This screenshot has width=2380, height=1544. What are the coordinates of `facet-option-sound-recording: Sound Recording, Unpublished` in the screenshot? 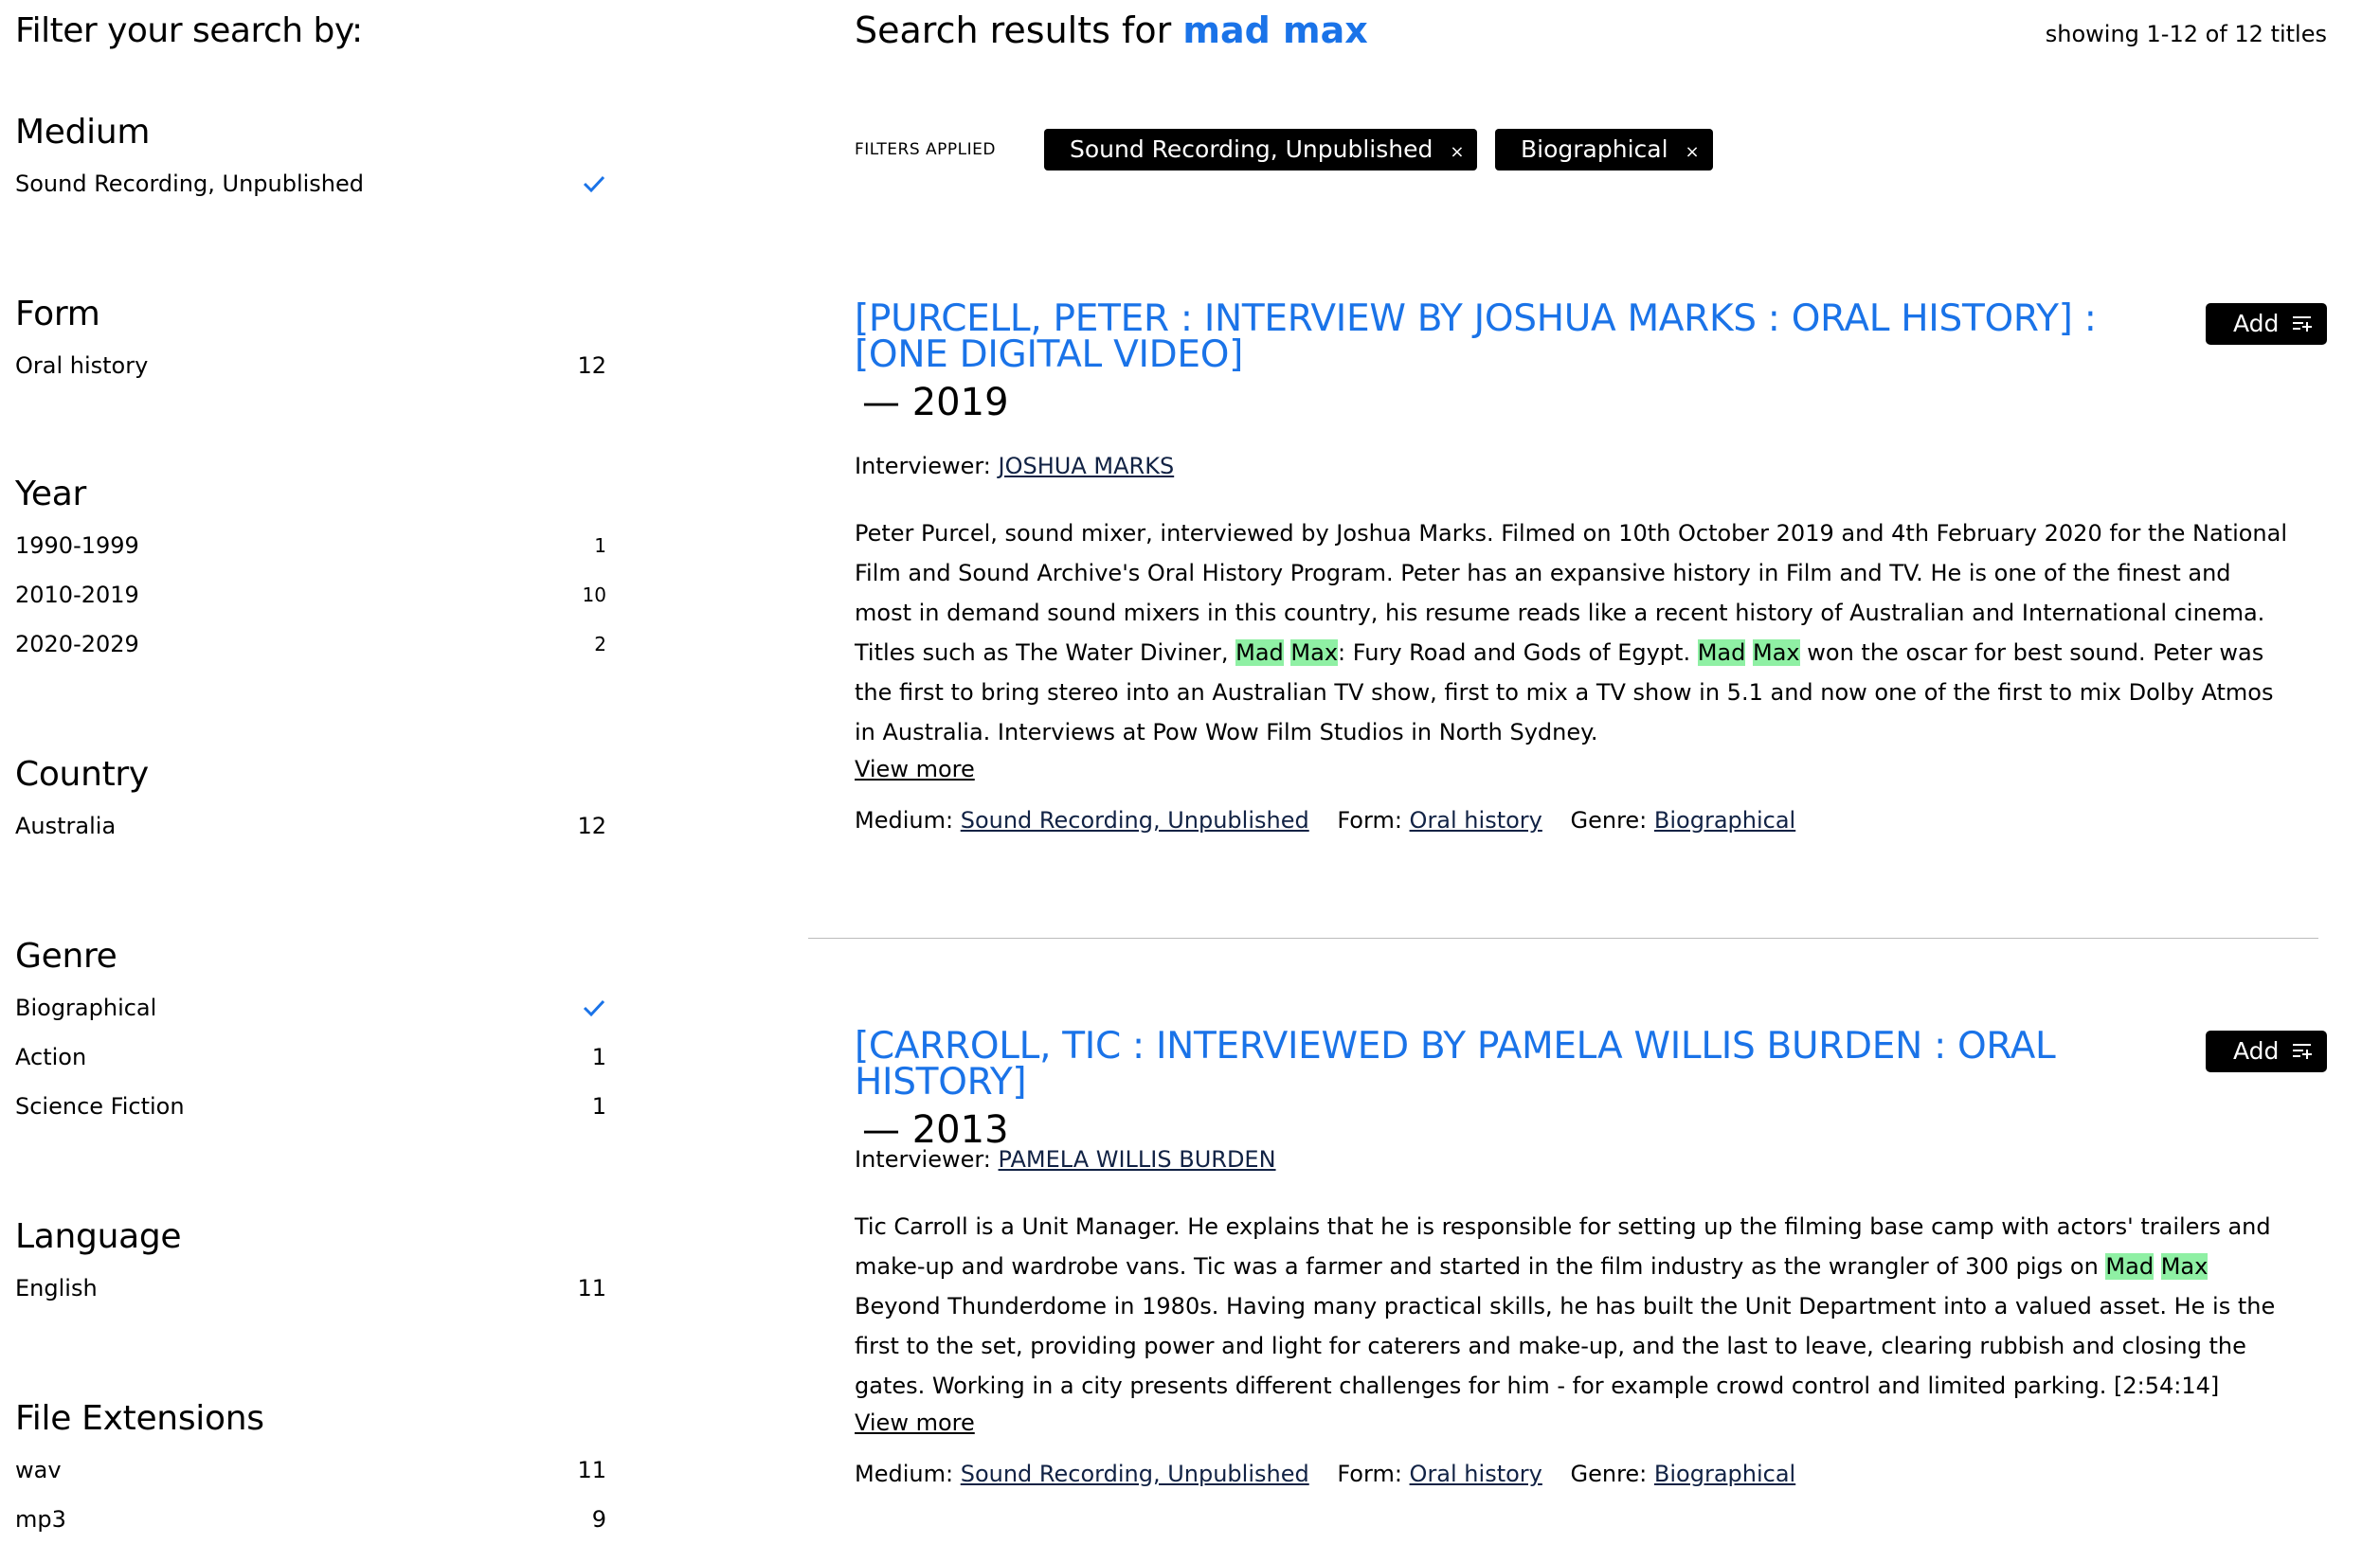 It's located at (310, 183).